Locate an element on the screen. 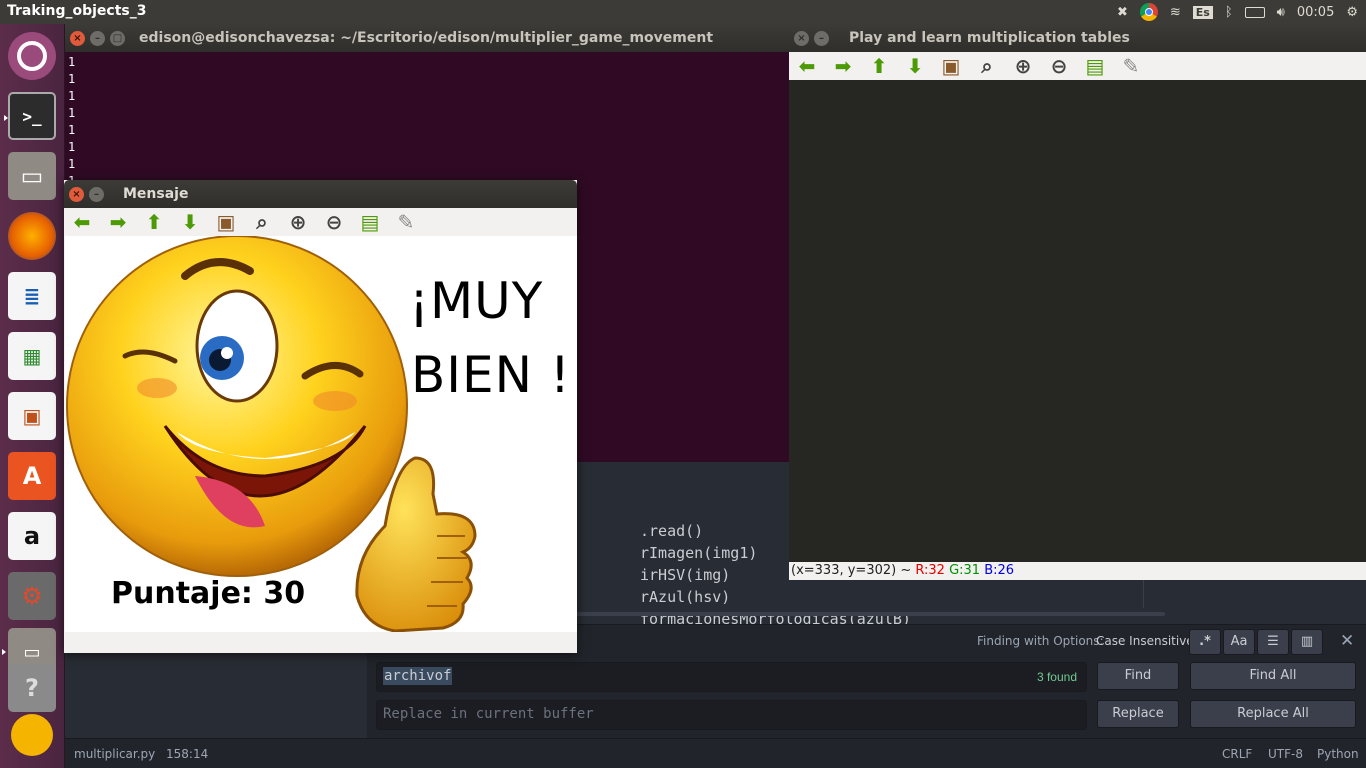 Image resolution: width=1366 pixels, height=768 pixels. editor-gutter-divider is located at coordinates (1143, 593).